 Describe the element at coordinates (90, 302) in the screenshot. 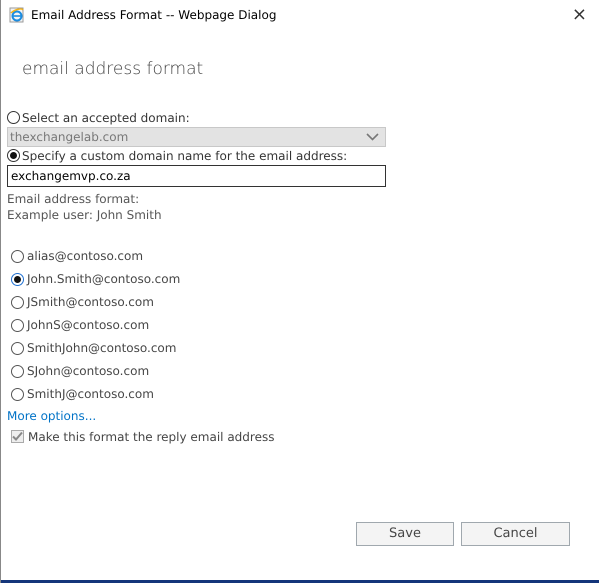

I see `format-option-label: JSmith@contoso.com` at that location.